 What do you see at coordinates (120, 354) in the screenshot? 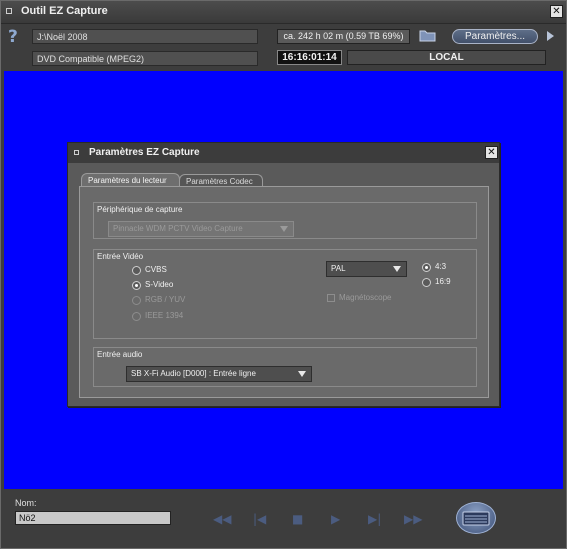
I see `audio-input-label: Entrée audio` at bounding box center [120, 354].